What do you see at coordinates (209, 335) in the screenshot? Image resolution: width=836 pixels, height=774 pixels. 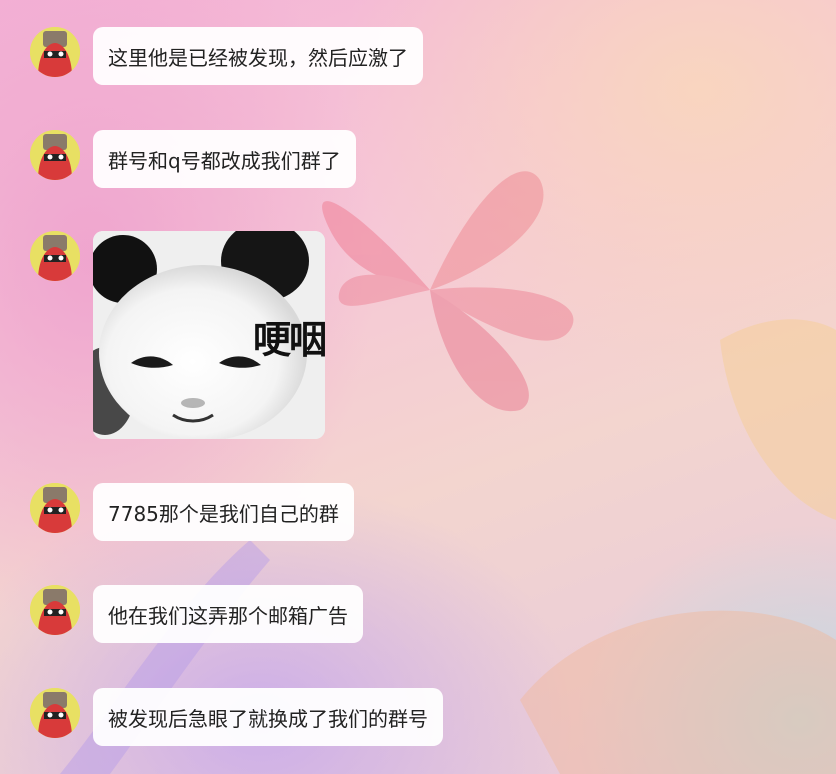 I see `panda-meme-sticker: 哽咽` at bounding box center [209, 335].